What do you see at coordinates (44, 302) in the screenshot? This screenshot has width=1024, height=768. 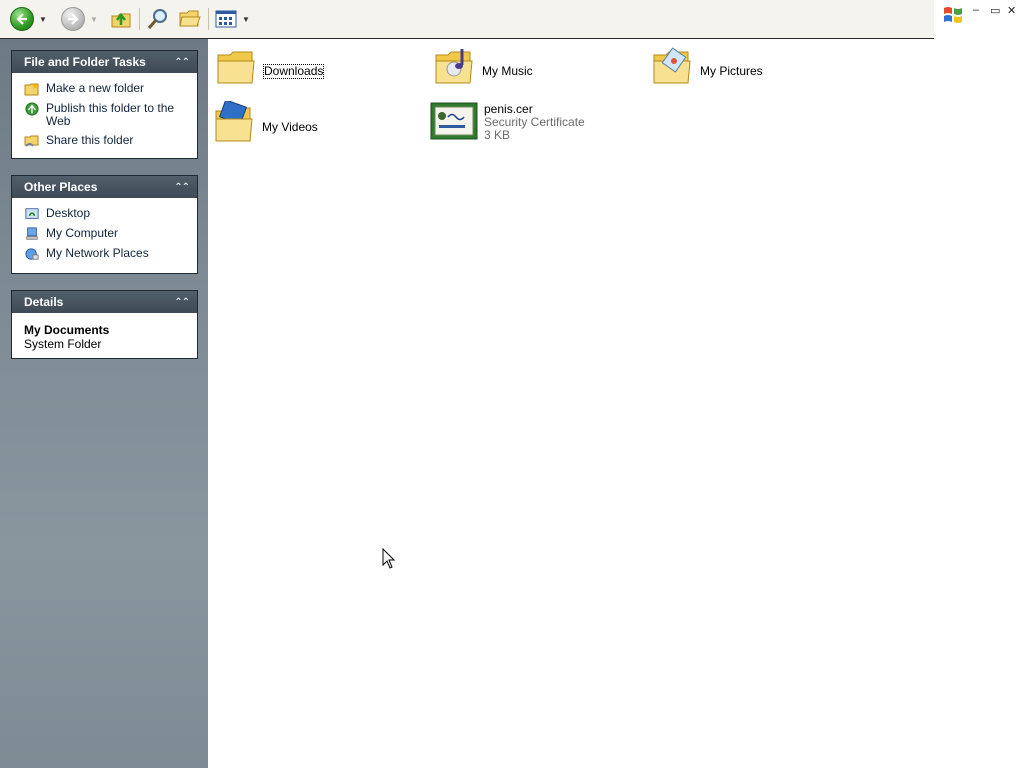 I see `panel-title: Details` at bounding box center [44, 302].